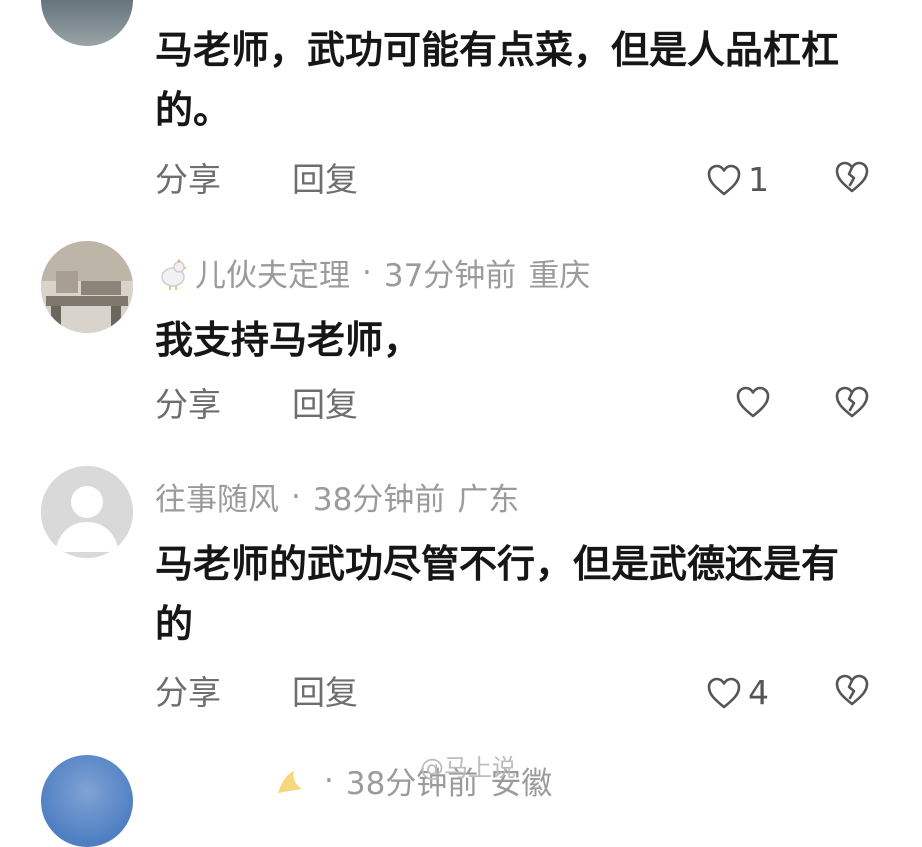 The height and width of the screenshot is (847, 922). I want to click on comment-meta: 儿伙夫定理 · 37分钟前 重庆, so click(372, 272).